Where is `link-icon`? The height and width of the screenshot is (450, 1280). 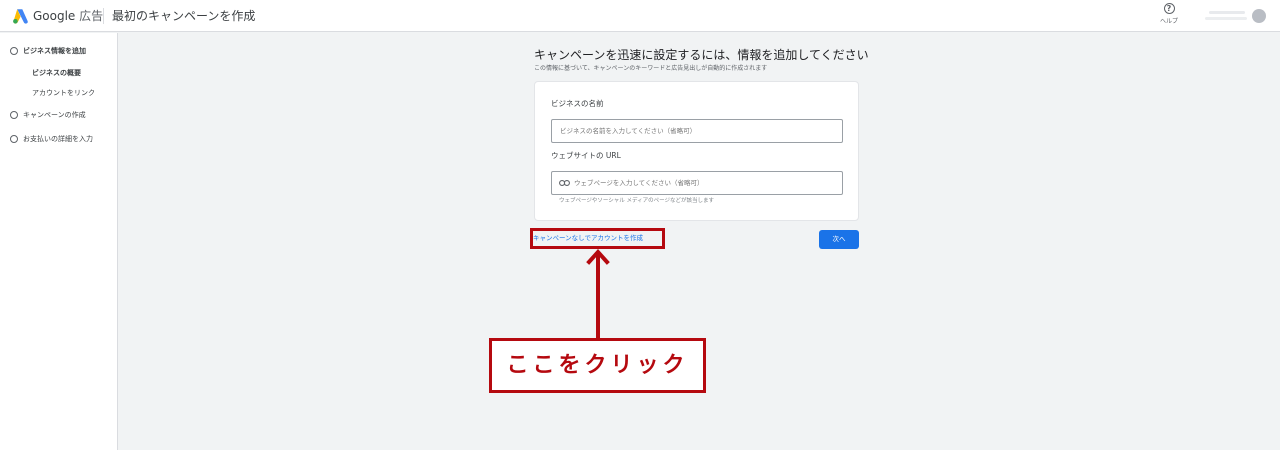
link-icon is located at coordinates (564, 183).